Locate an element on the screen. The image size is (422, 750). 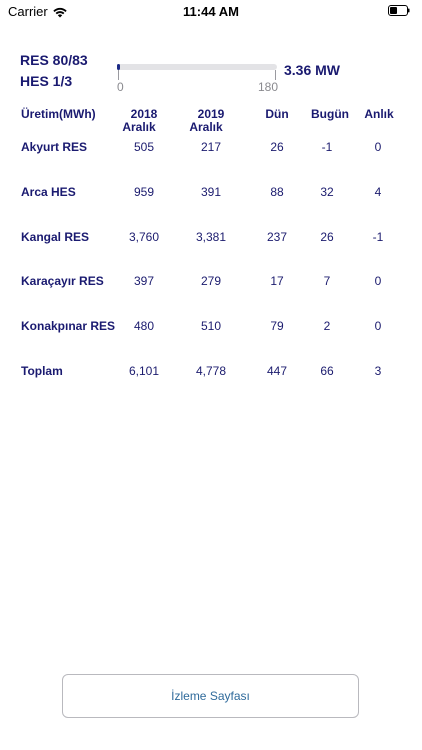
cell-2019: 3,381 is located at coordinates (211, 237).